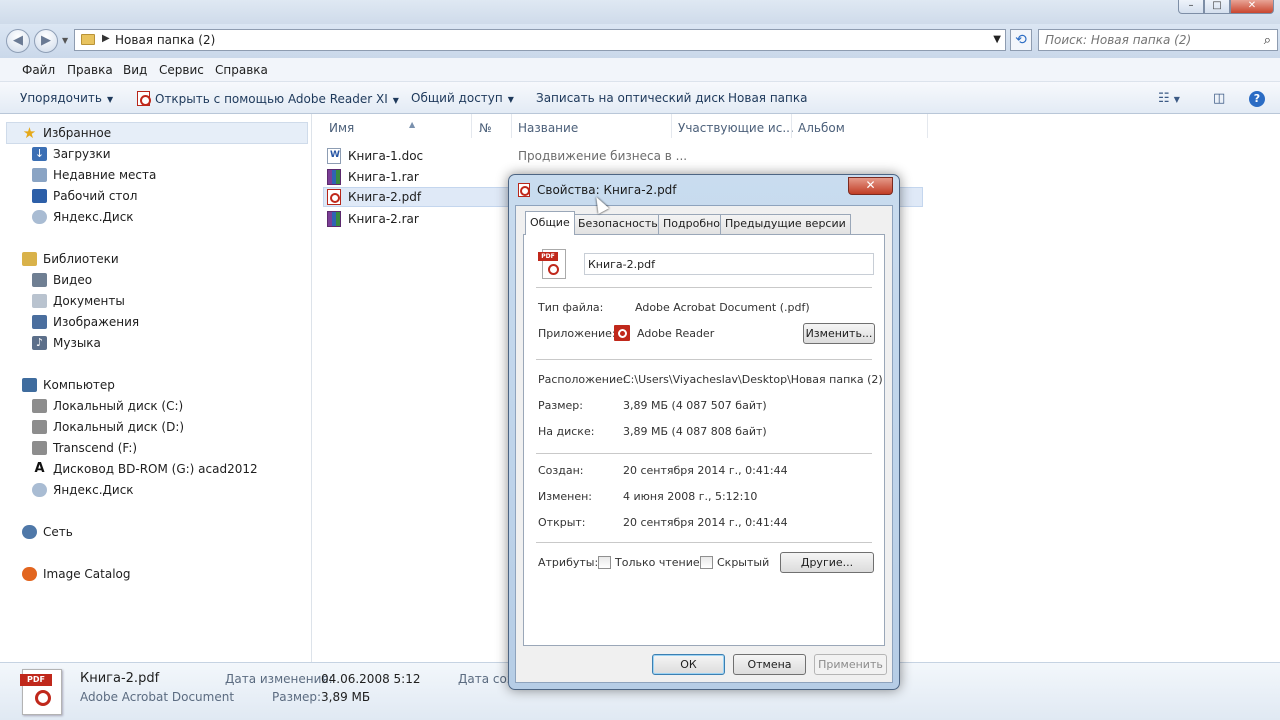 The image size is (1280, 720). I want to click on nav-desktop: Рабочий стол, so click(84, 196).